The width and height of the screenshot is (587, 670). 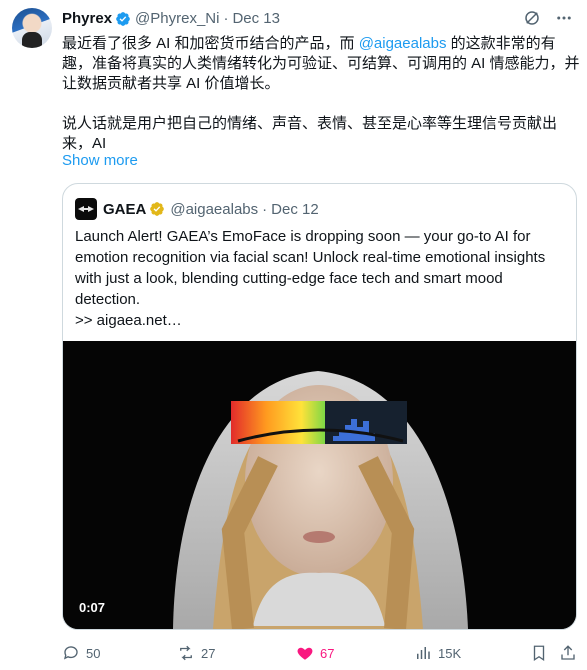 I want to click on tweet-header: Phyrex @Phyrex_Ni · Dec 13, so click(x=317, y=19).